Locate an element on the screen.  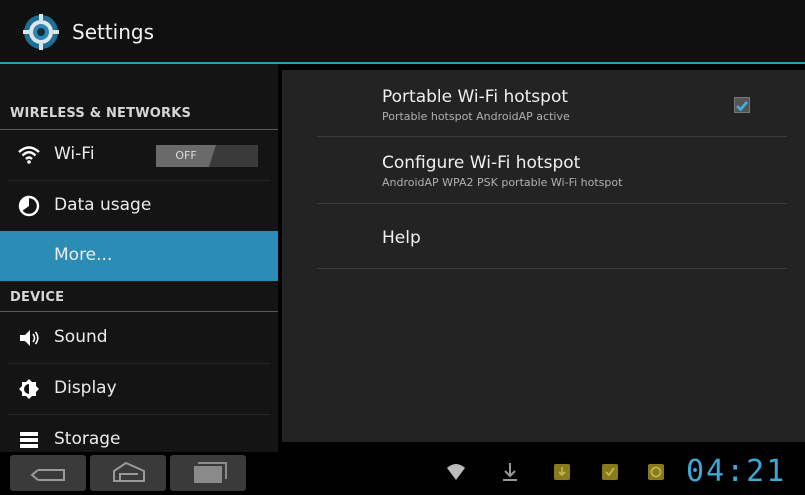
download-icon is located at coordinates (510, 472).